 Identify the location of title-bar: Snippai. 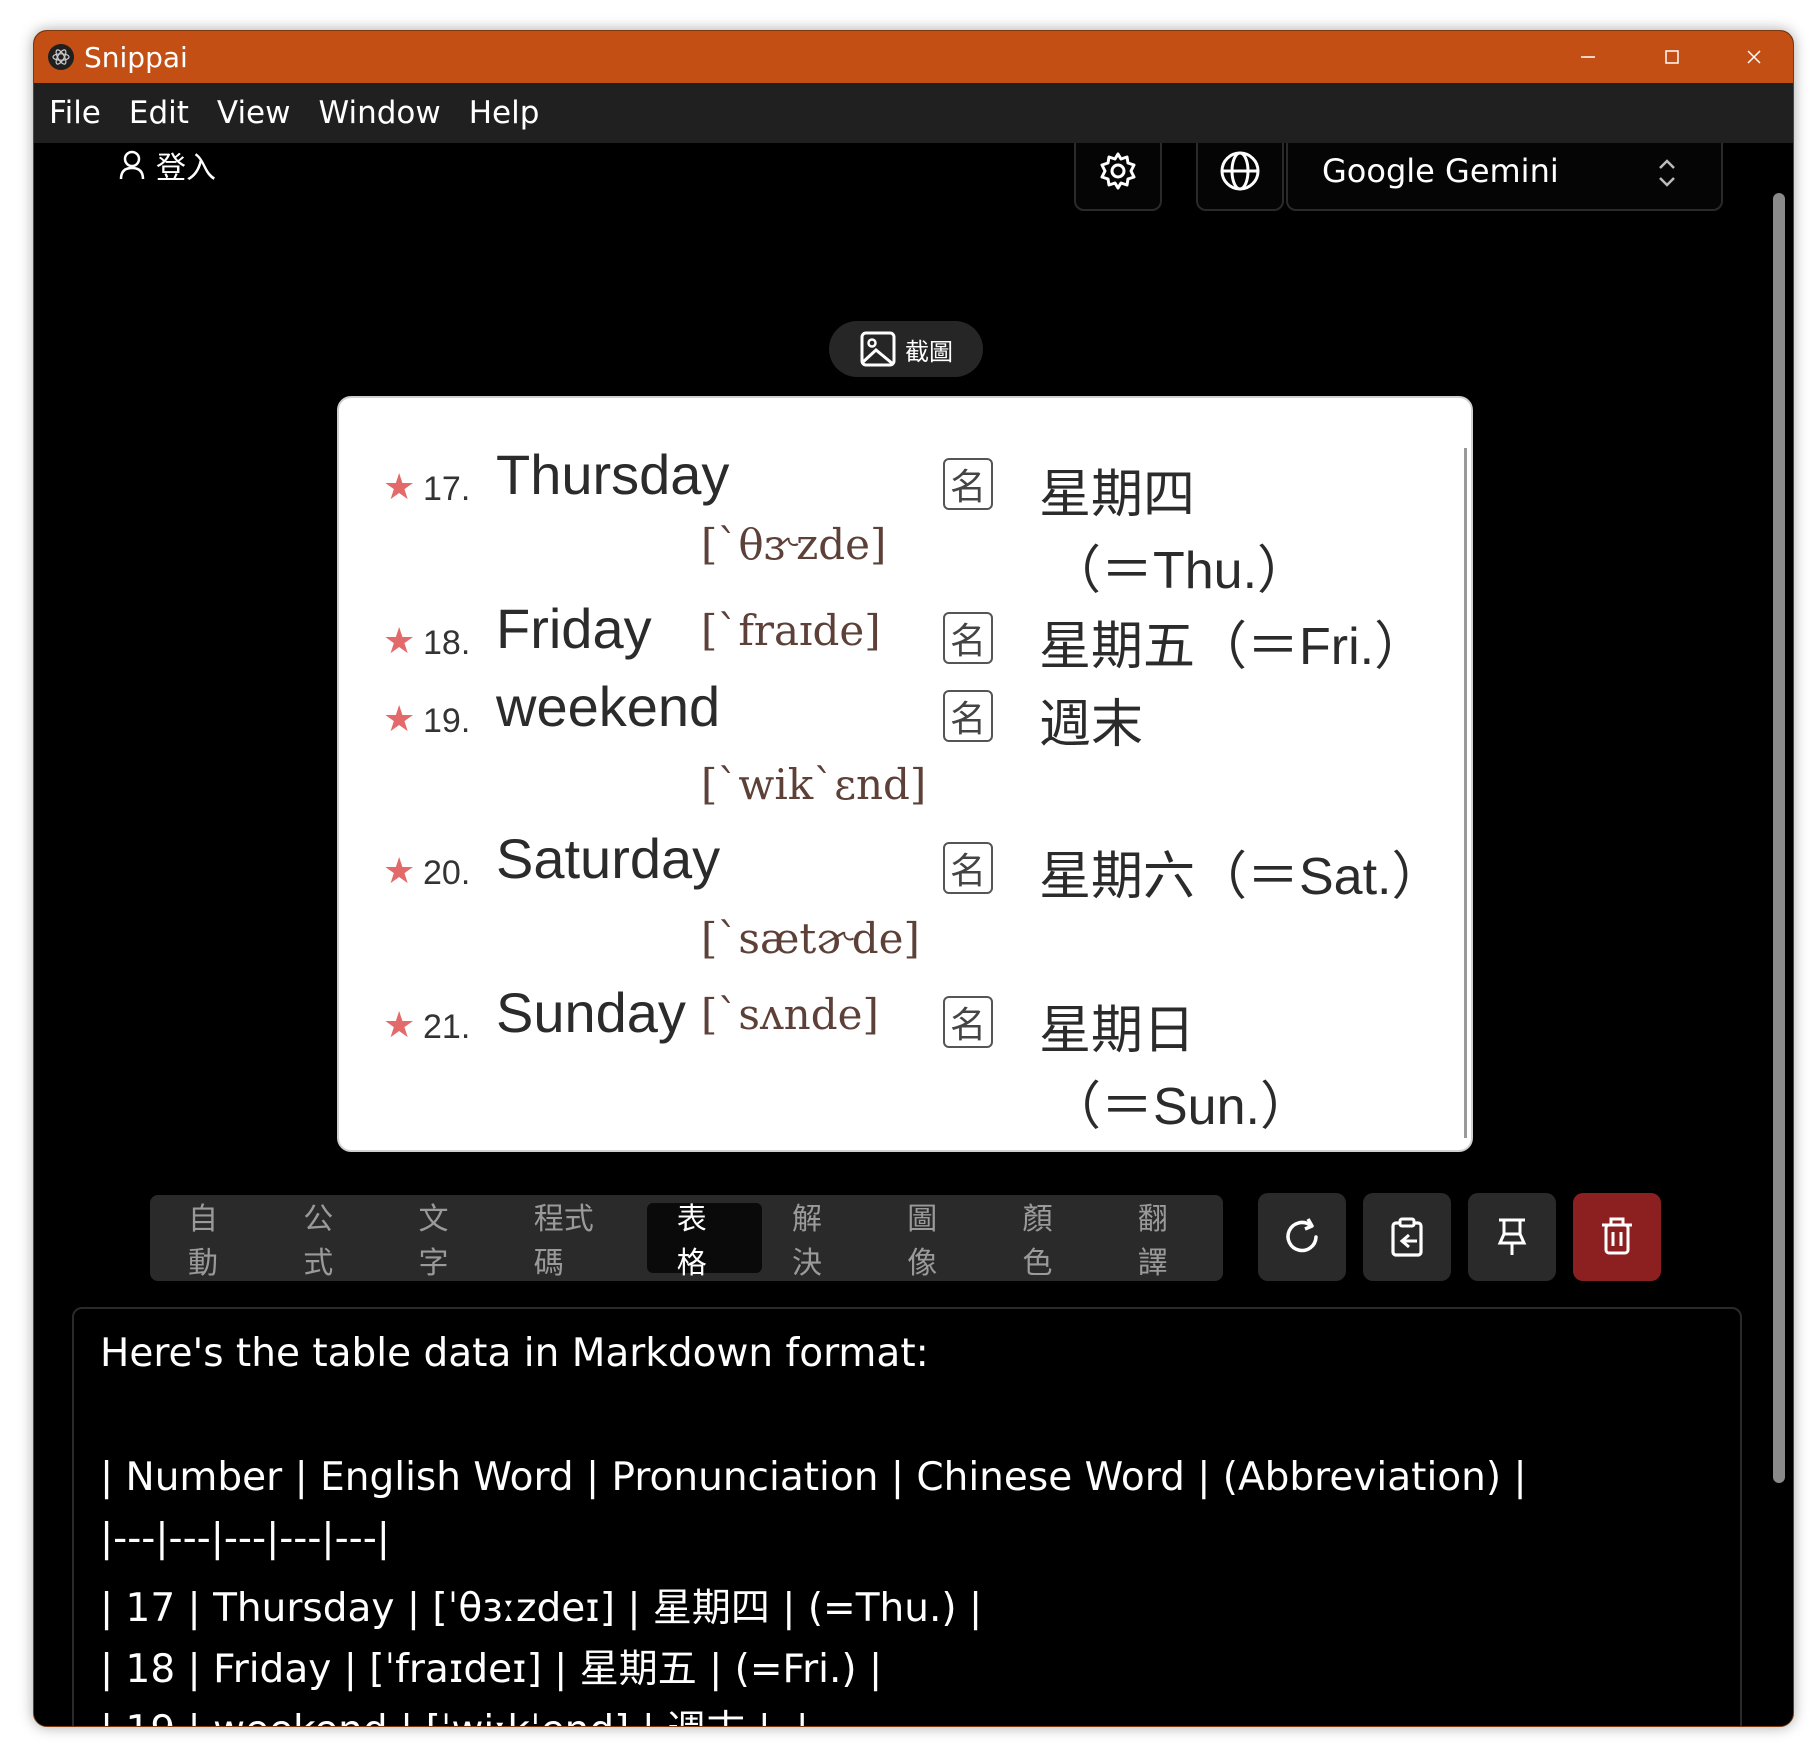
(913, 57).